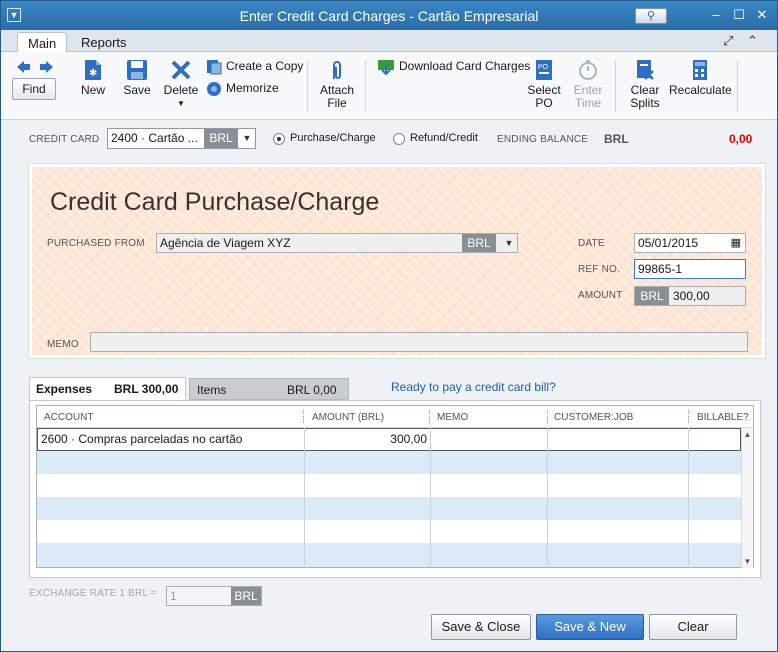  What do you see at coordinates (690, 269) in the screenshot?
I see `ref-no-input: 99865-1` at bounding box center [690, 269].